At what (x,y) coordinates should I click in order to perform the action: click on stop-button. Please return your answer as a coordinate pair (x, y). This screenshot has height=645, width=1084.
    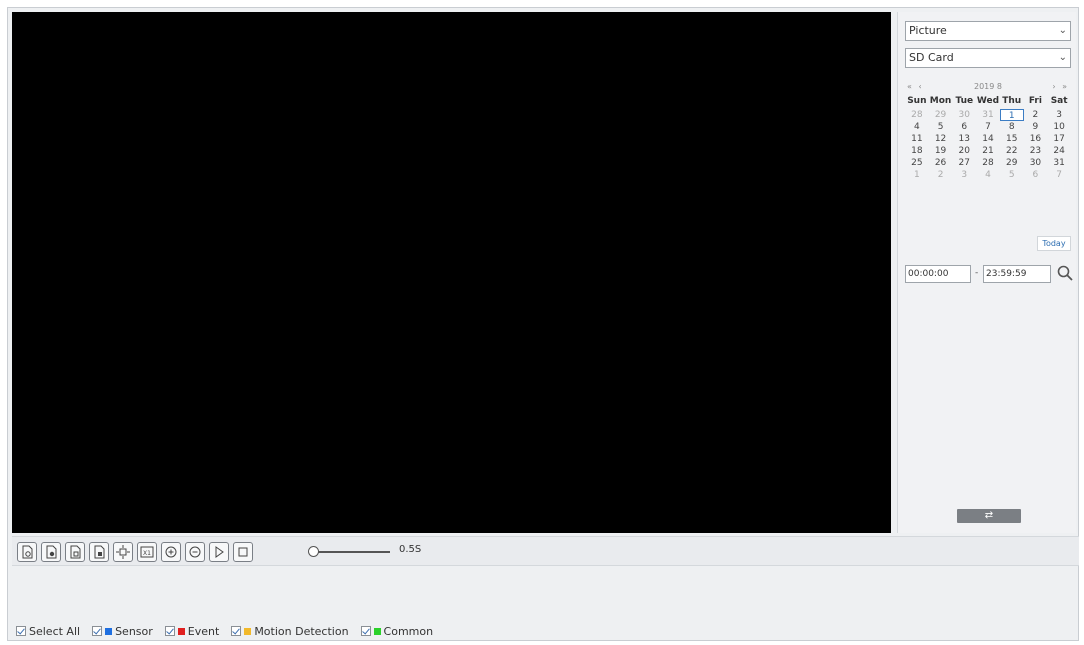
    Looking at the image, I should click on (243, 552).